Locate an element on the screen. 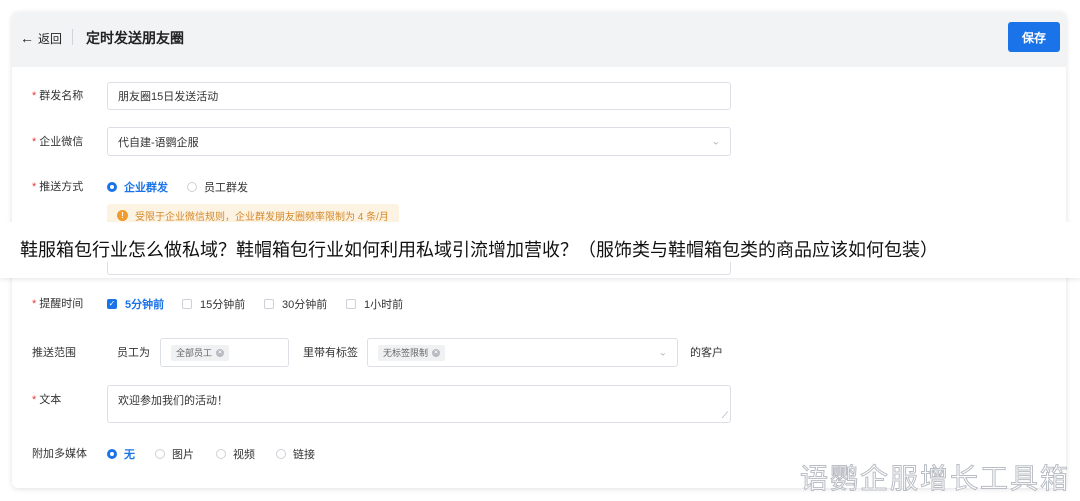 The width and height of the screenshot is (1080, 501). divider is located at coordinates (72, 37).